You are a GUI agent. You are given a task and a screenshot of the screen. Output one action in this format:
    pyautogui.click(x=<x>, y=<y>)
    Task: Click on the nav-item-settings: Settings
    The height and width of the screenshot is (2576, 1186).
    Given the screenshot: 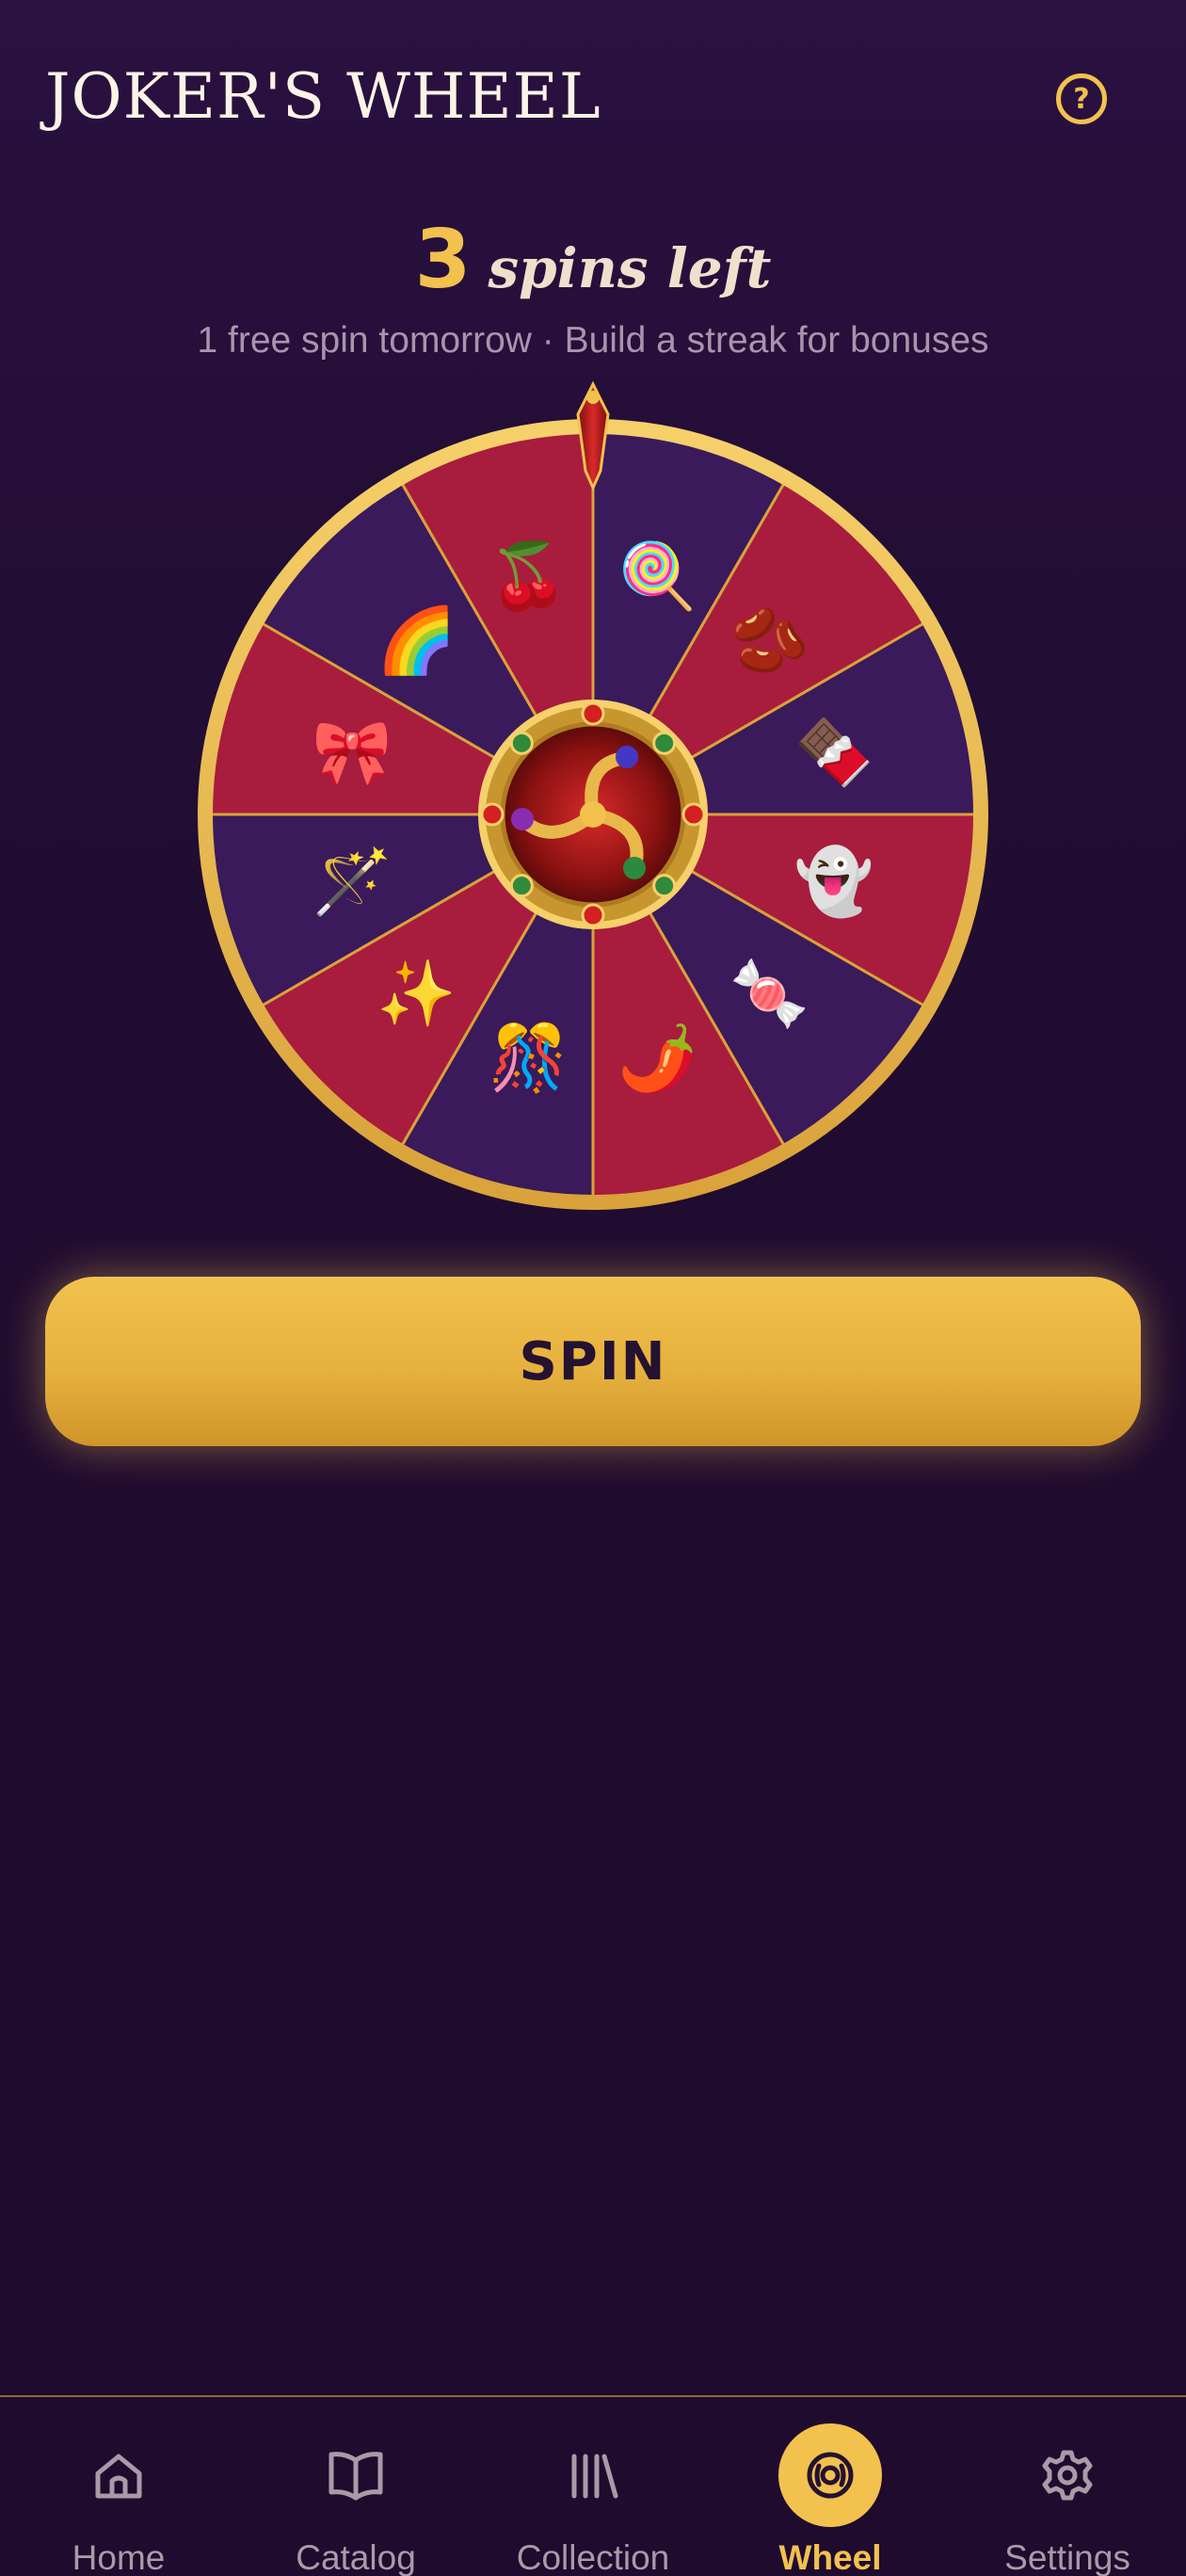 What is the action you would take?
    pyautogui.click(x=1067, y=2486)
    